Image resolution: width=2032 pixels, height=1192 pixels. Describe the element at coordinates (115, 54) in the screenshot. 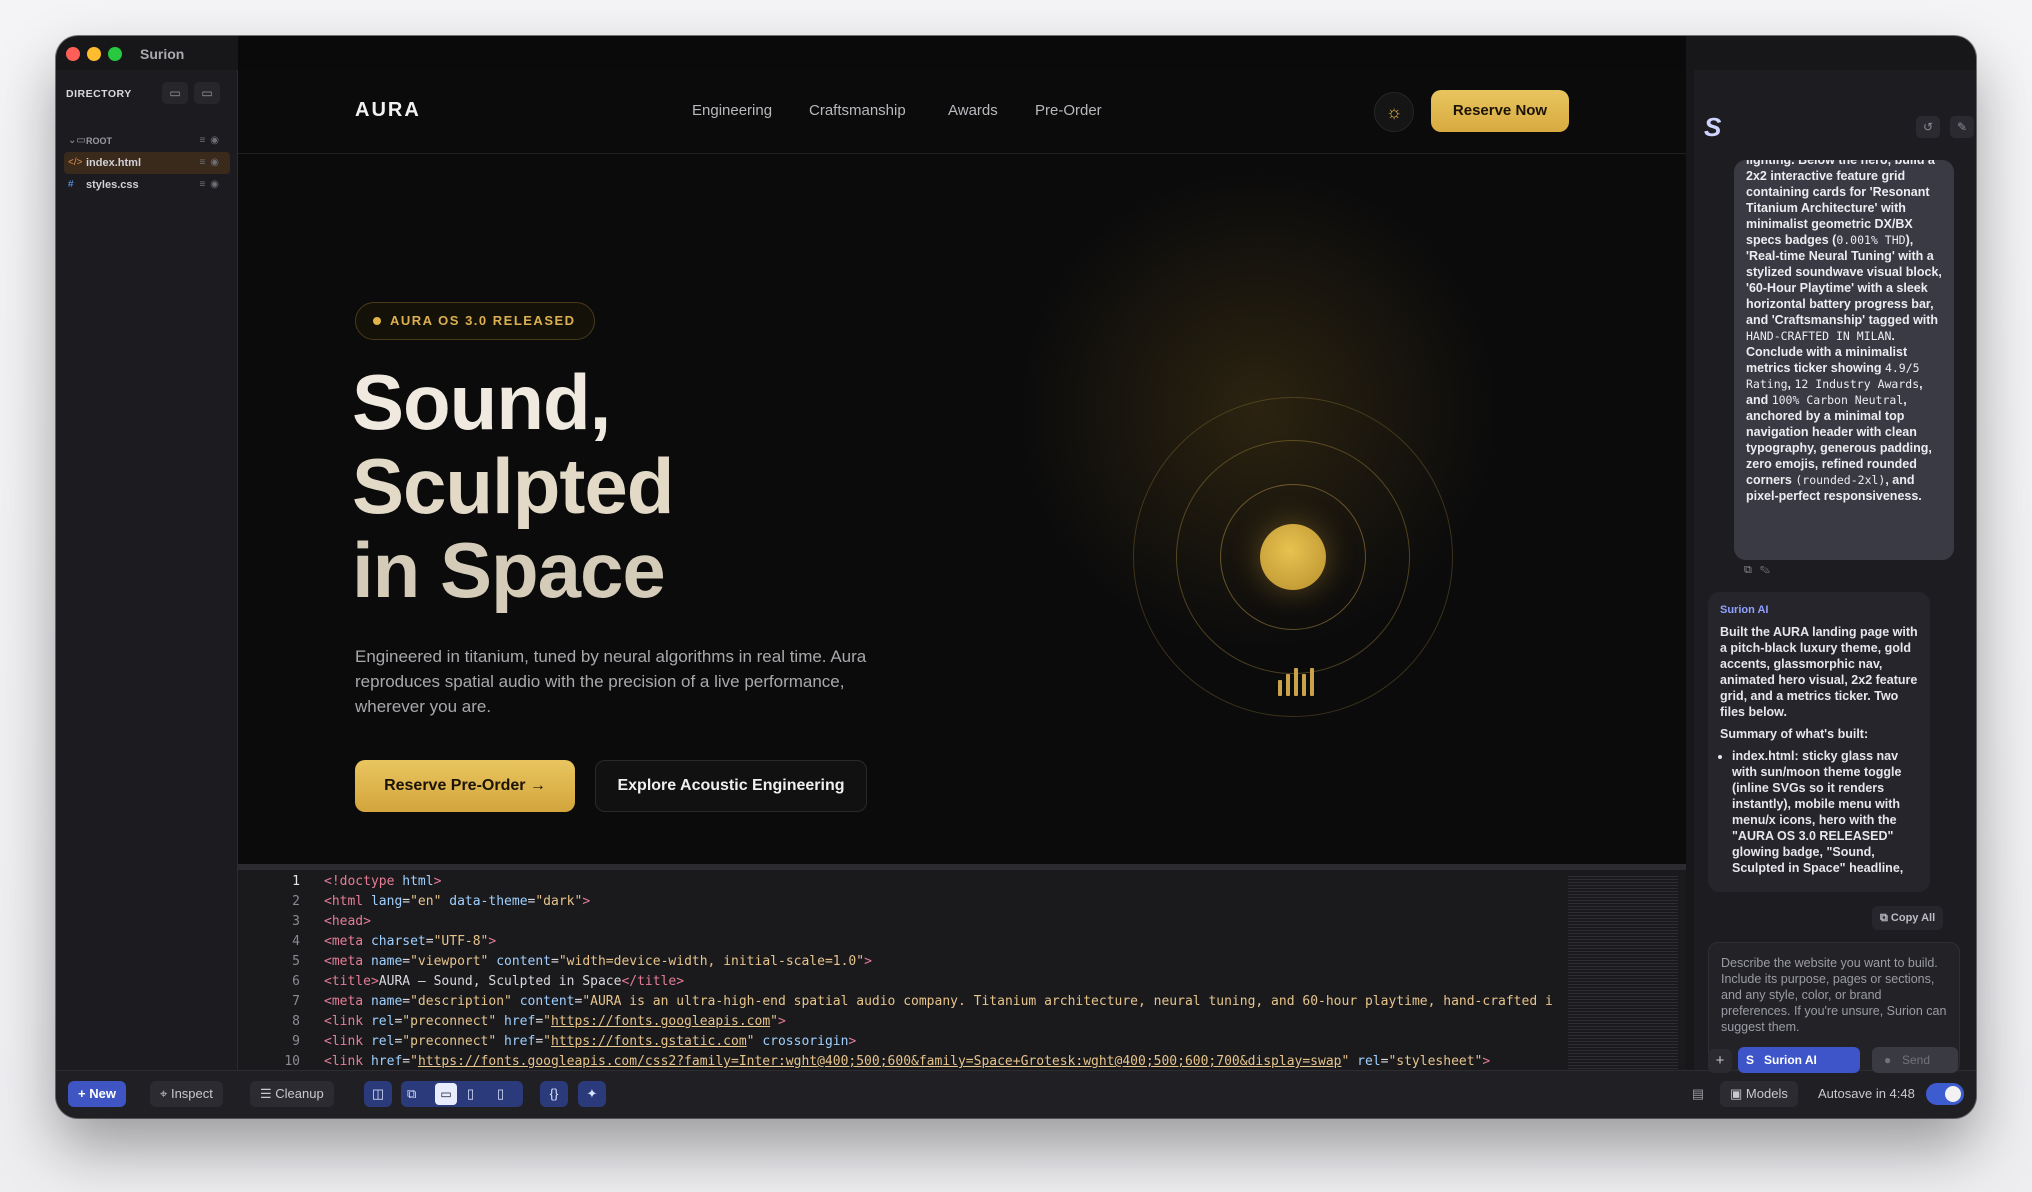

I see `maximize-window-button` at that location.